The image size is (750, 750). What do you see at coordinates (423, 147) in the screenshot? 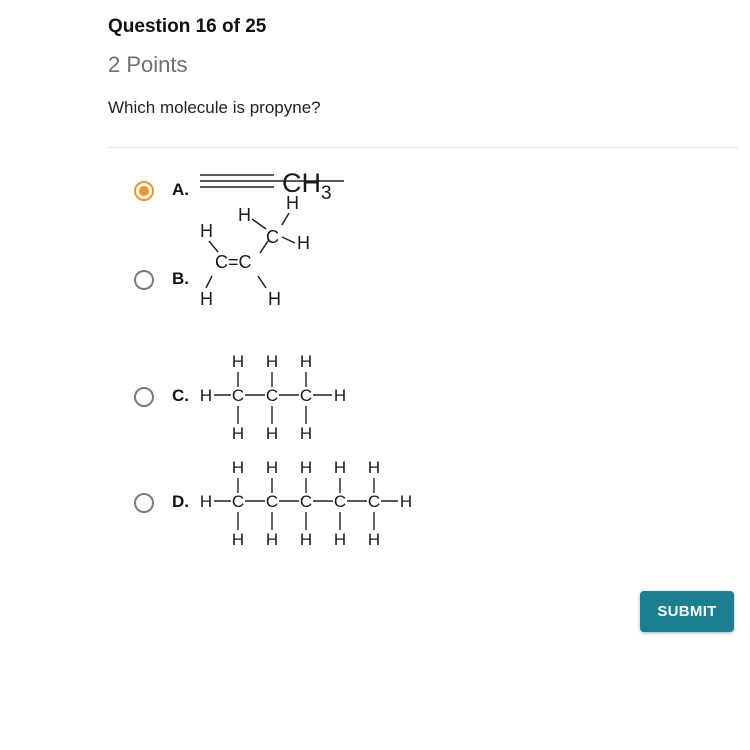
I see `divider` at bounding box center [423, 147].